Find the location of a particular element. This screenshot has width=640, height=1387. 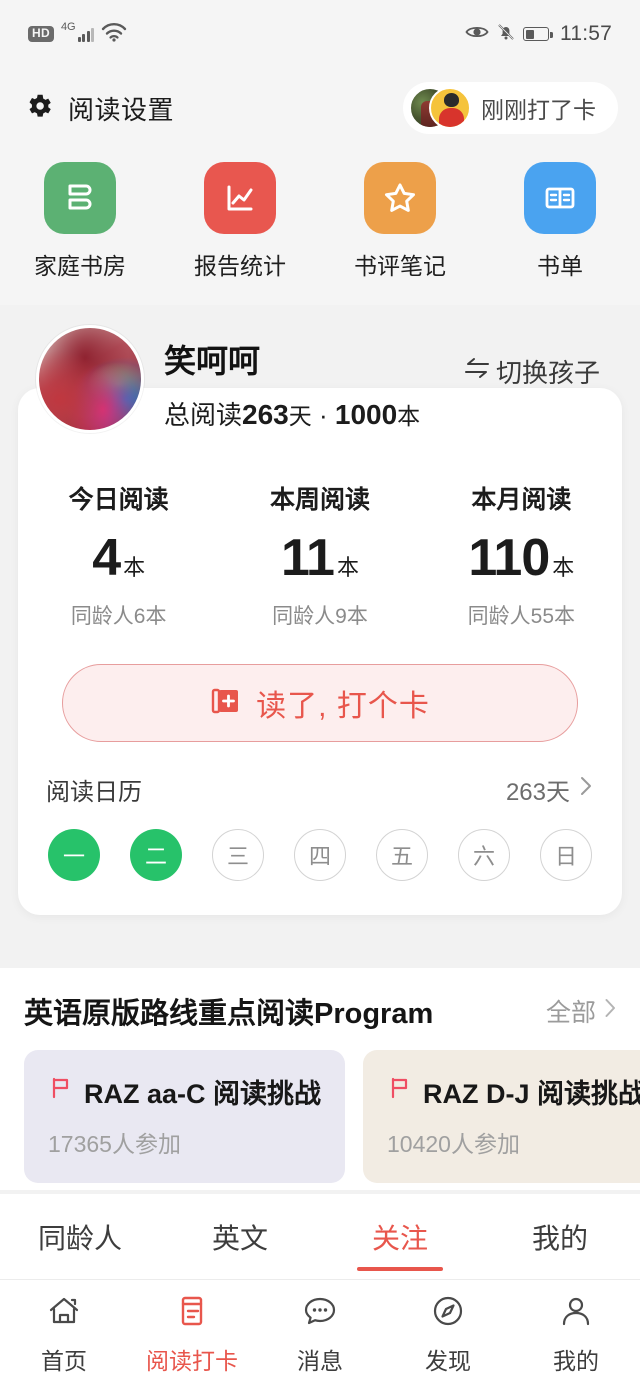

eye-comfort-icon is located at coordinates (477, 34).